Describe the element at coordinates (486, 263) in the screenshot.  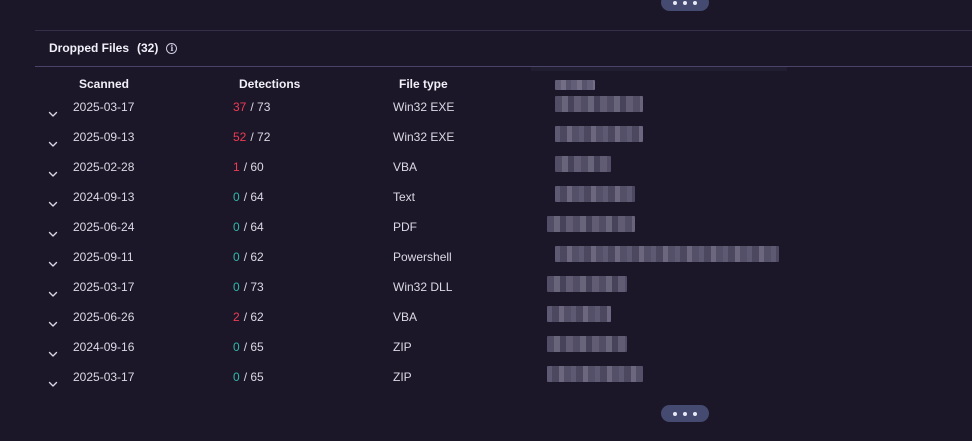
I see `table-row: 2025-09-11 0/ 62 Powershell` at that location.